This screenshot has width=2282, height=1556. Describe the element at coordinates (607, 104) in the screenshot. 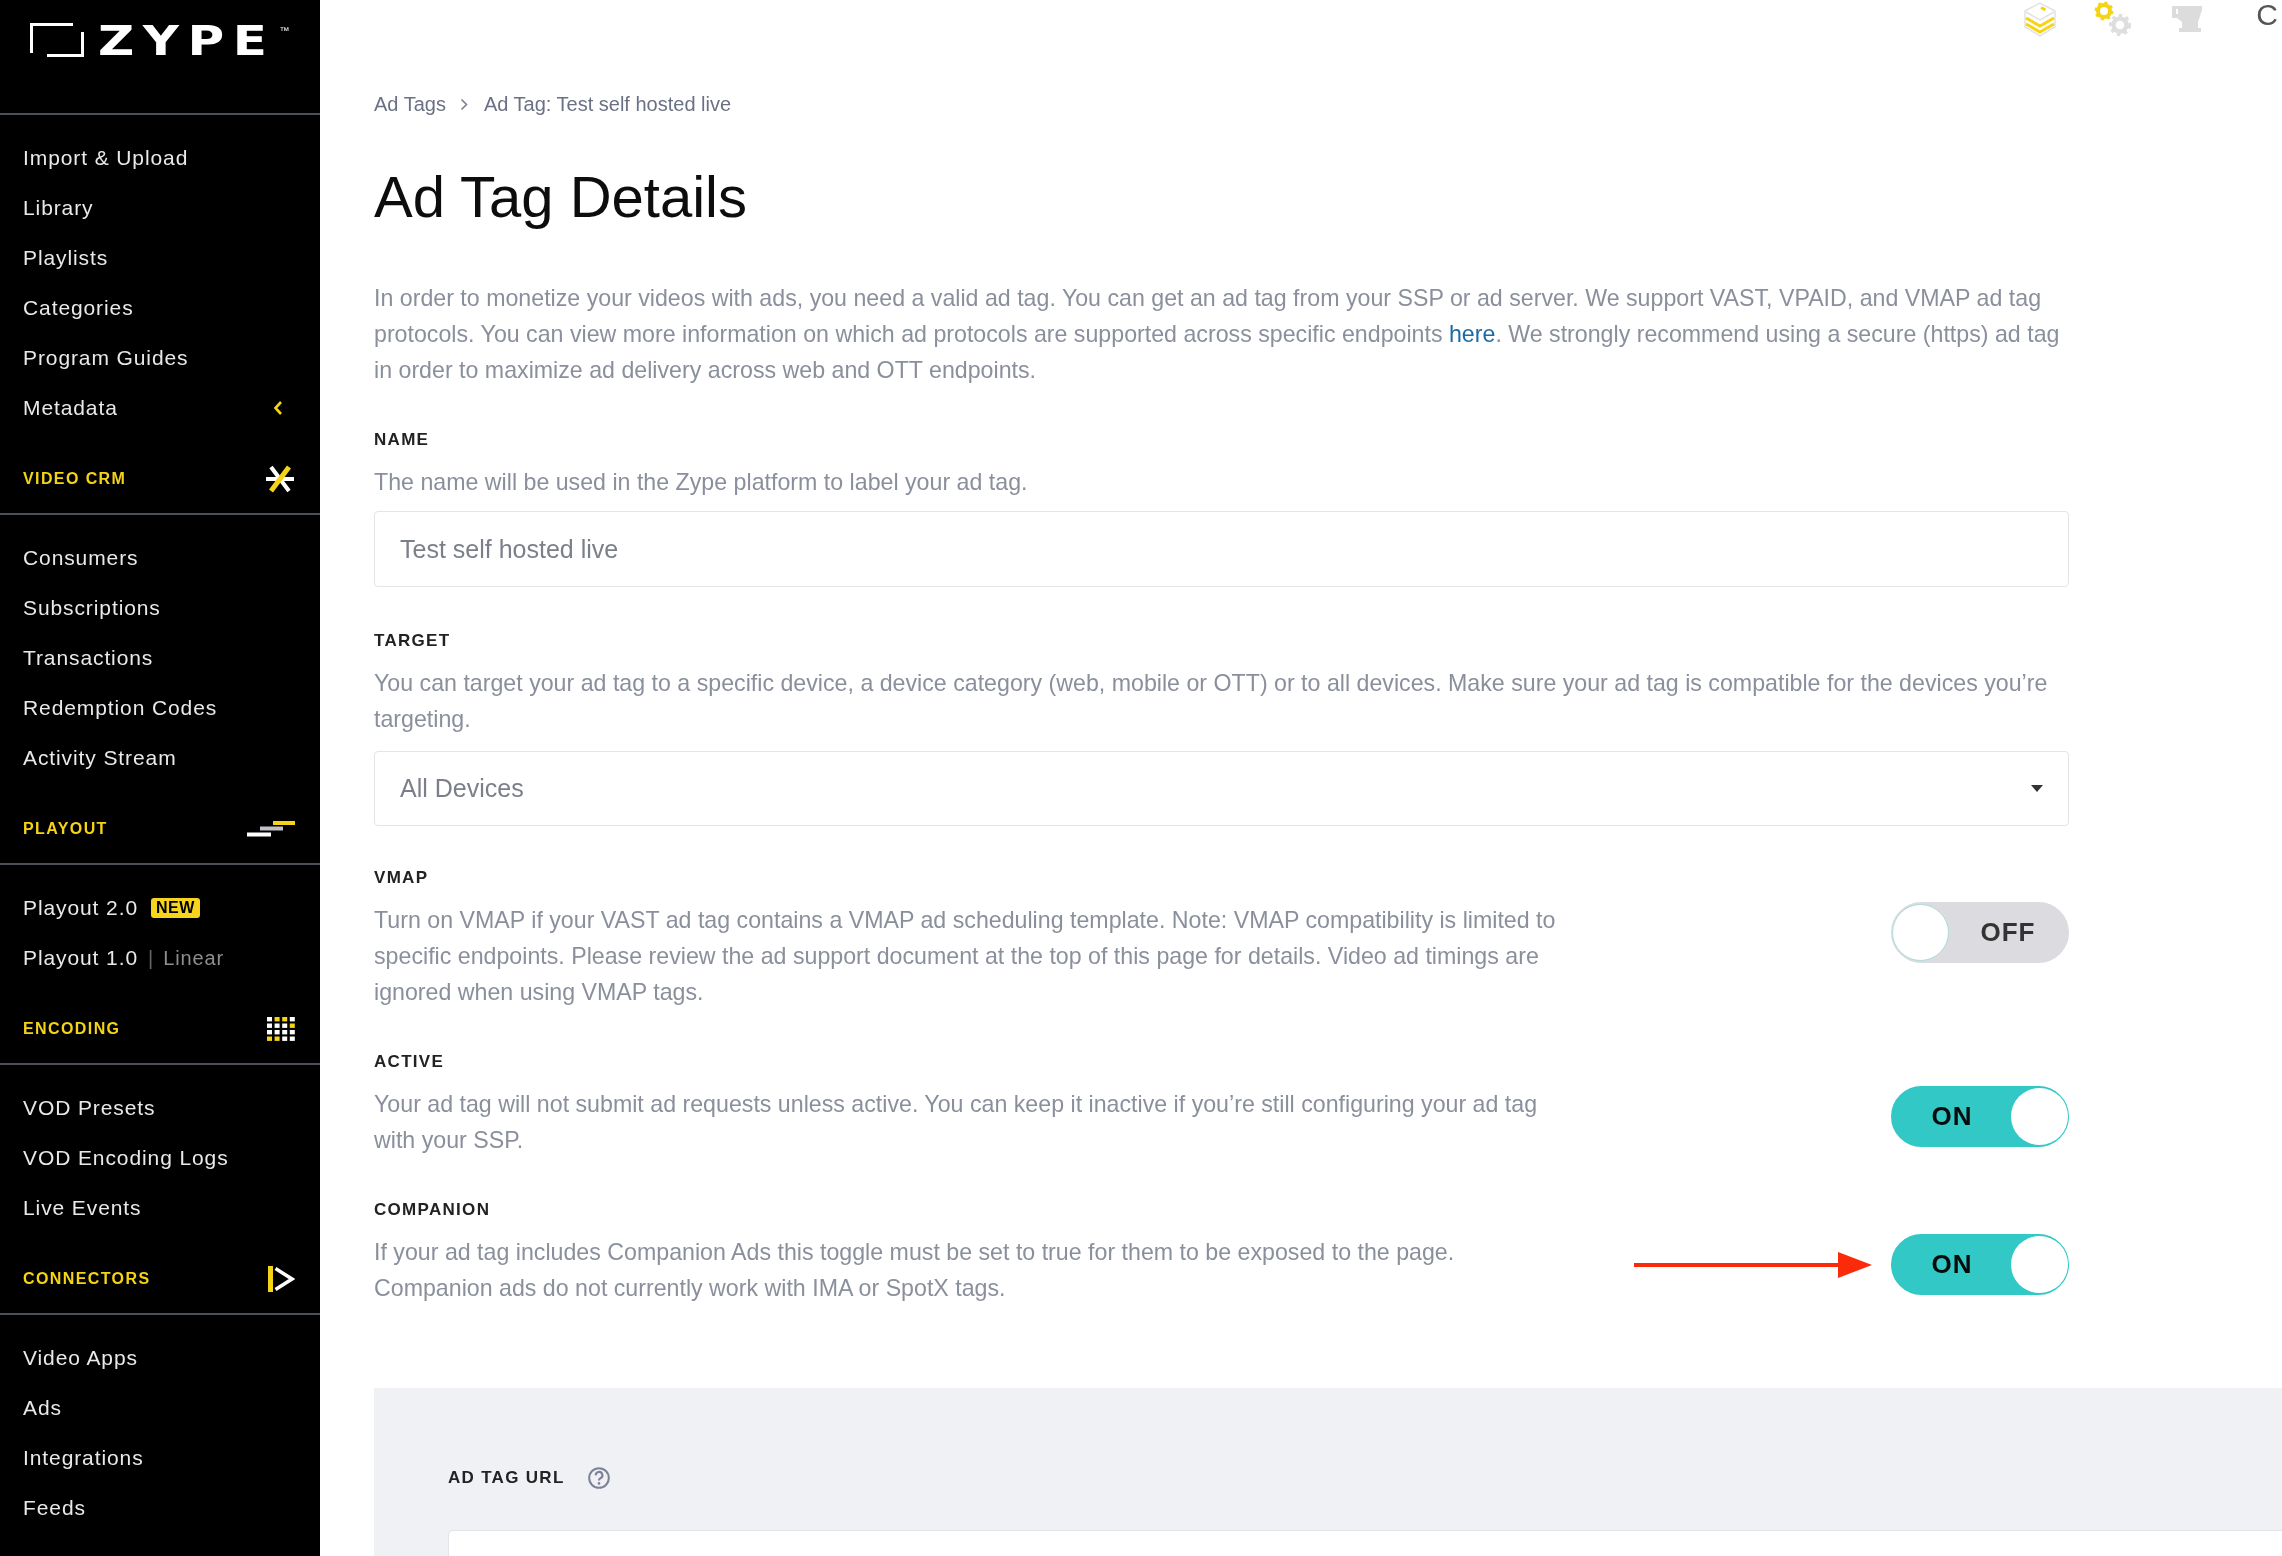

I see `breadcrumb-current: Ad Tag: Test self hosted live` at that location.